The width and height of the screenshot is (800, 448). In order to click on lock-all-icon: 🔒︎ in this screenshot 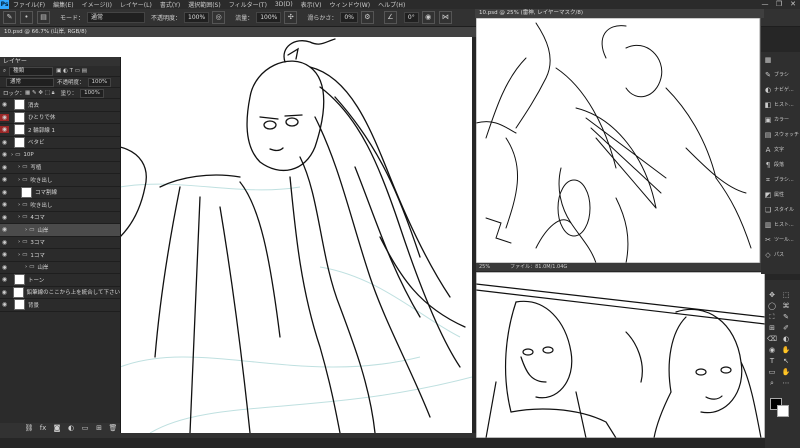, I will do `click(53, 93)`.